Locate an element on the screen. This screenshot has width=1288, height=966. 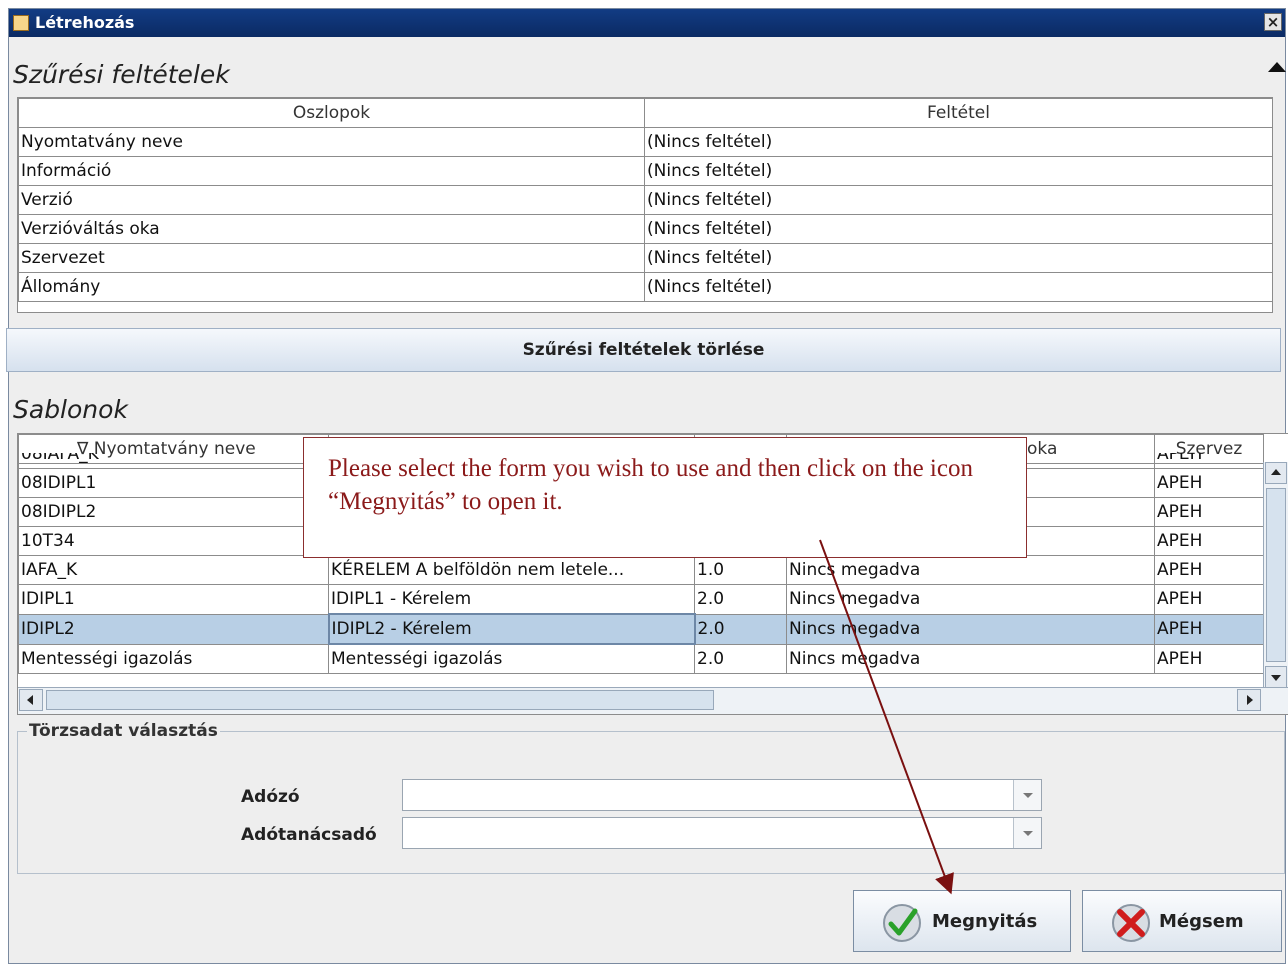
cancel-x-icon is located at coordinates (1131, 923).